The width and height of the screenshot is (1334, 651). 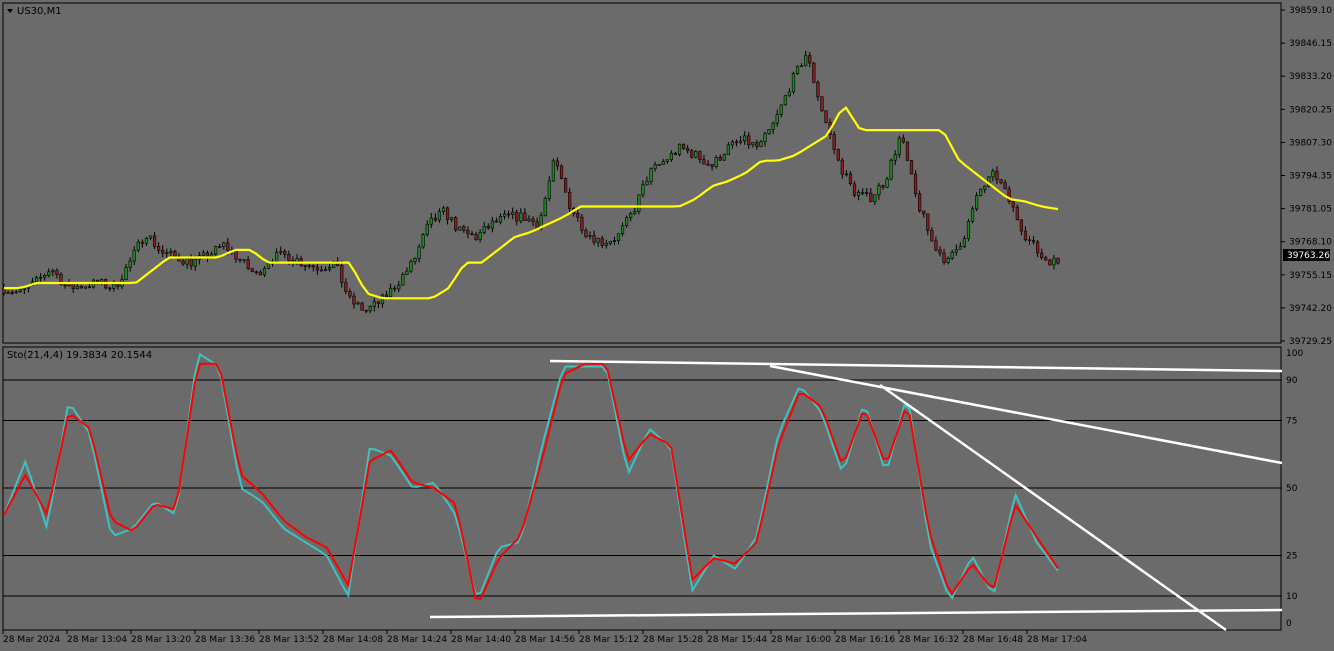 What do you see at coordinates (1292, 489) in the screenshot?
I see `stoch-tick-label: 50` at bounding box center [1292, 489].